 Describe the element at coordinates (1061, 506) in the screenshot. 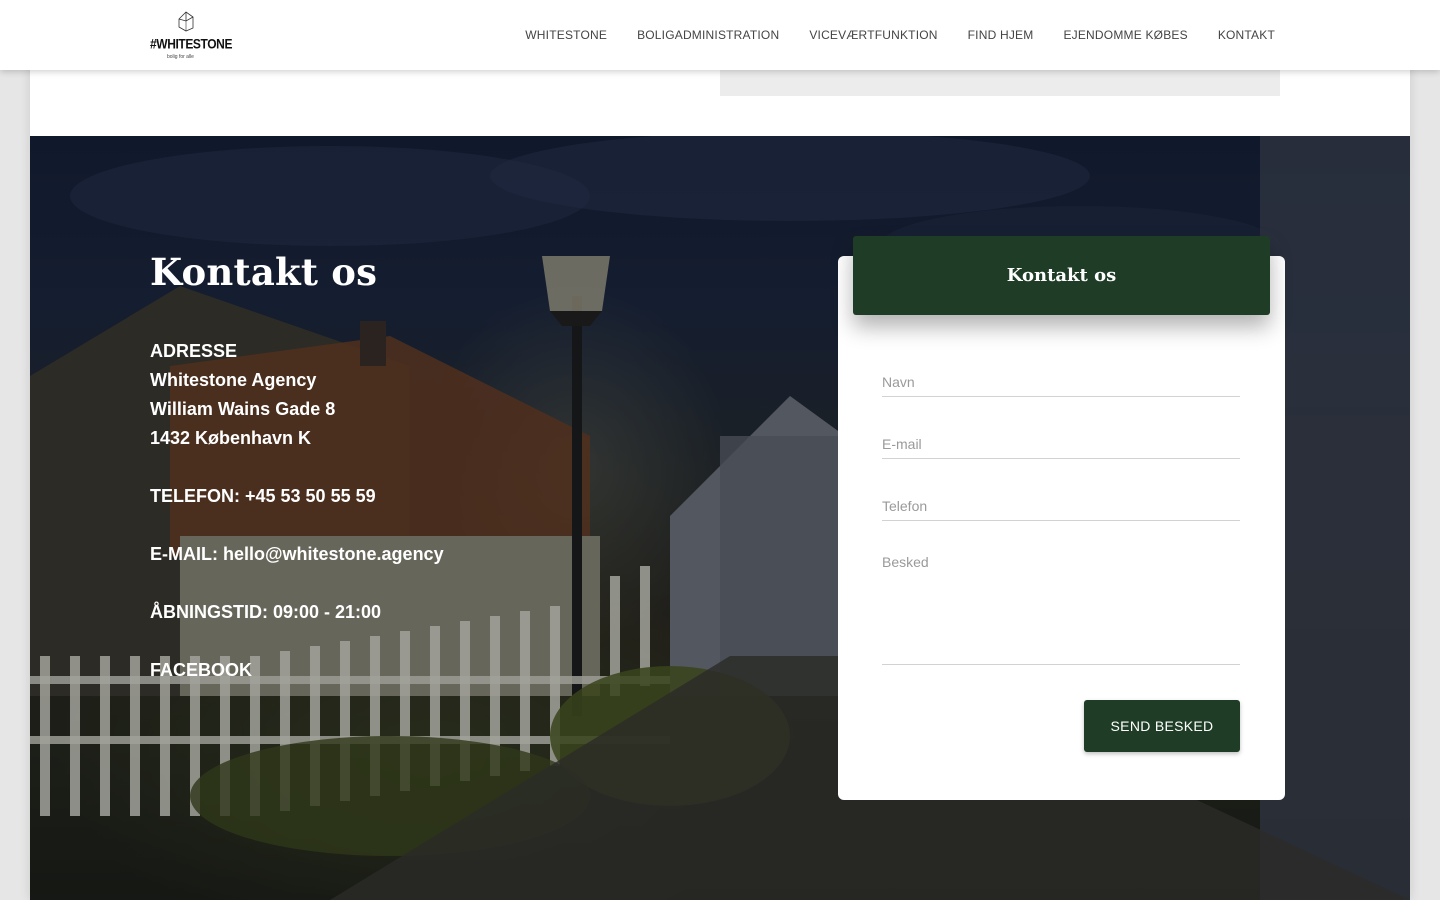

I see `phone-field` at that location.